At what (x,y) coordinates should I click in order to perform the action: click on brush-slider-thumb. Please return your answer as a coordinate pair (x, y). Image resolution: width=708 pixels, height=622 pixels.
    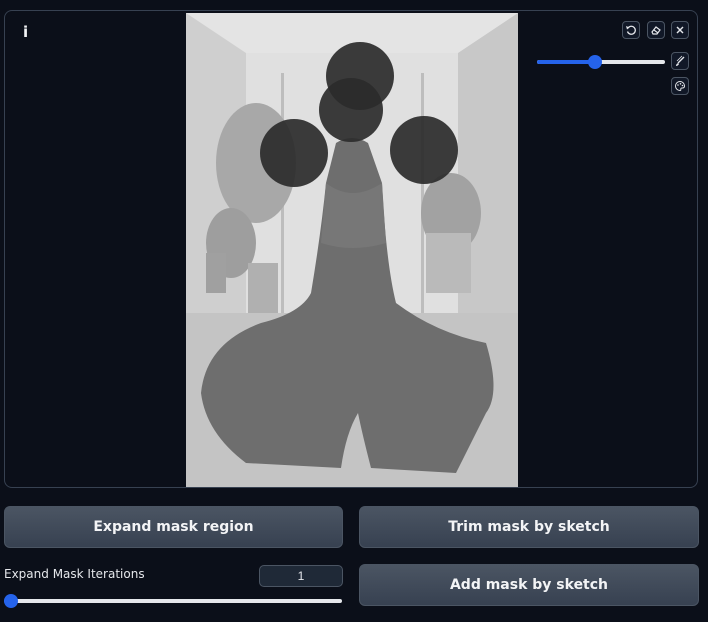
    Looking at the image, I should click on (594, 62).